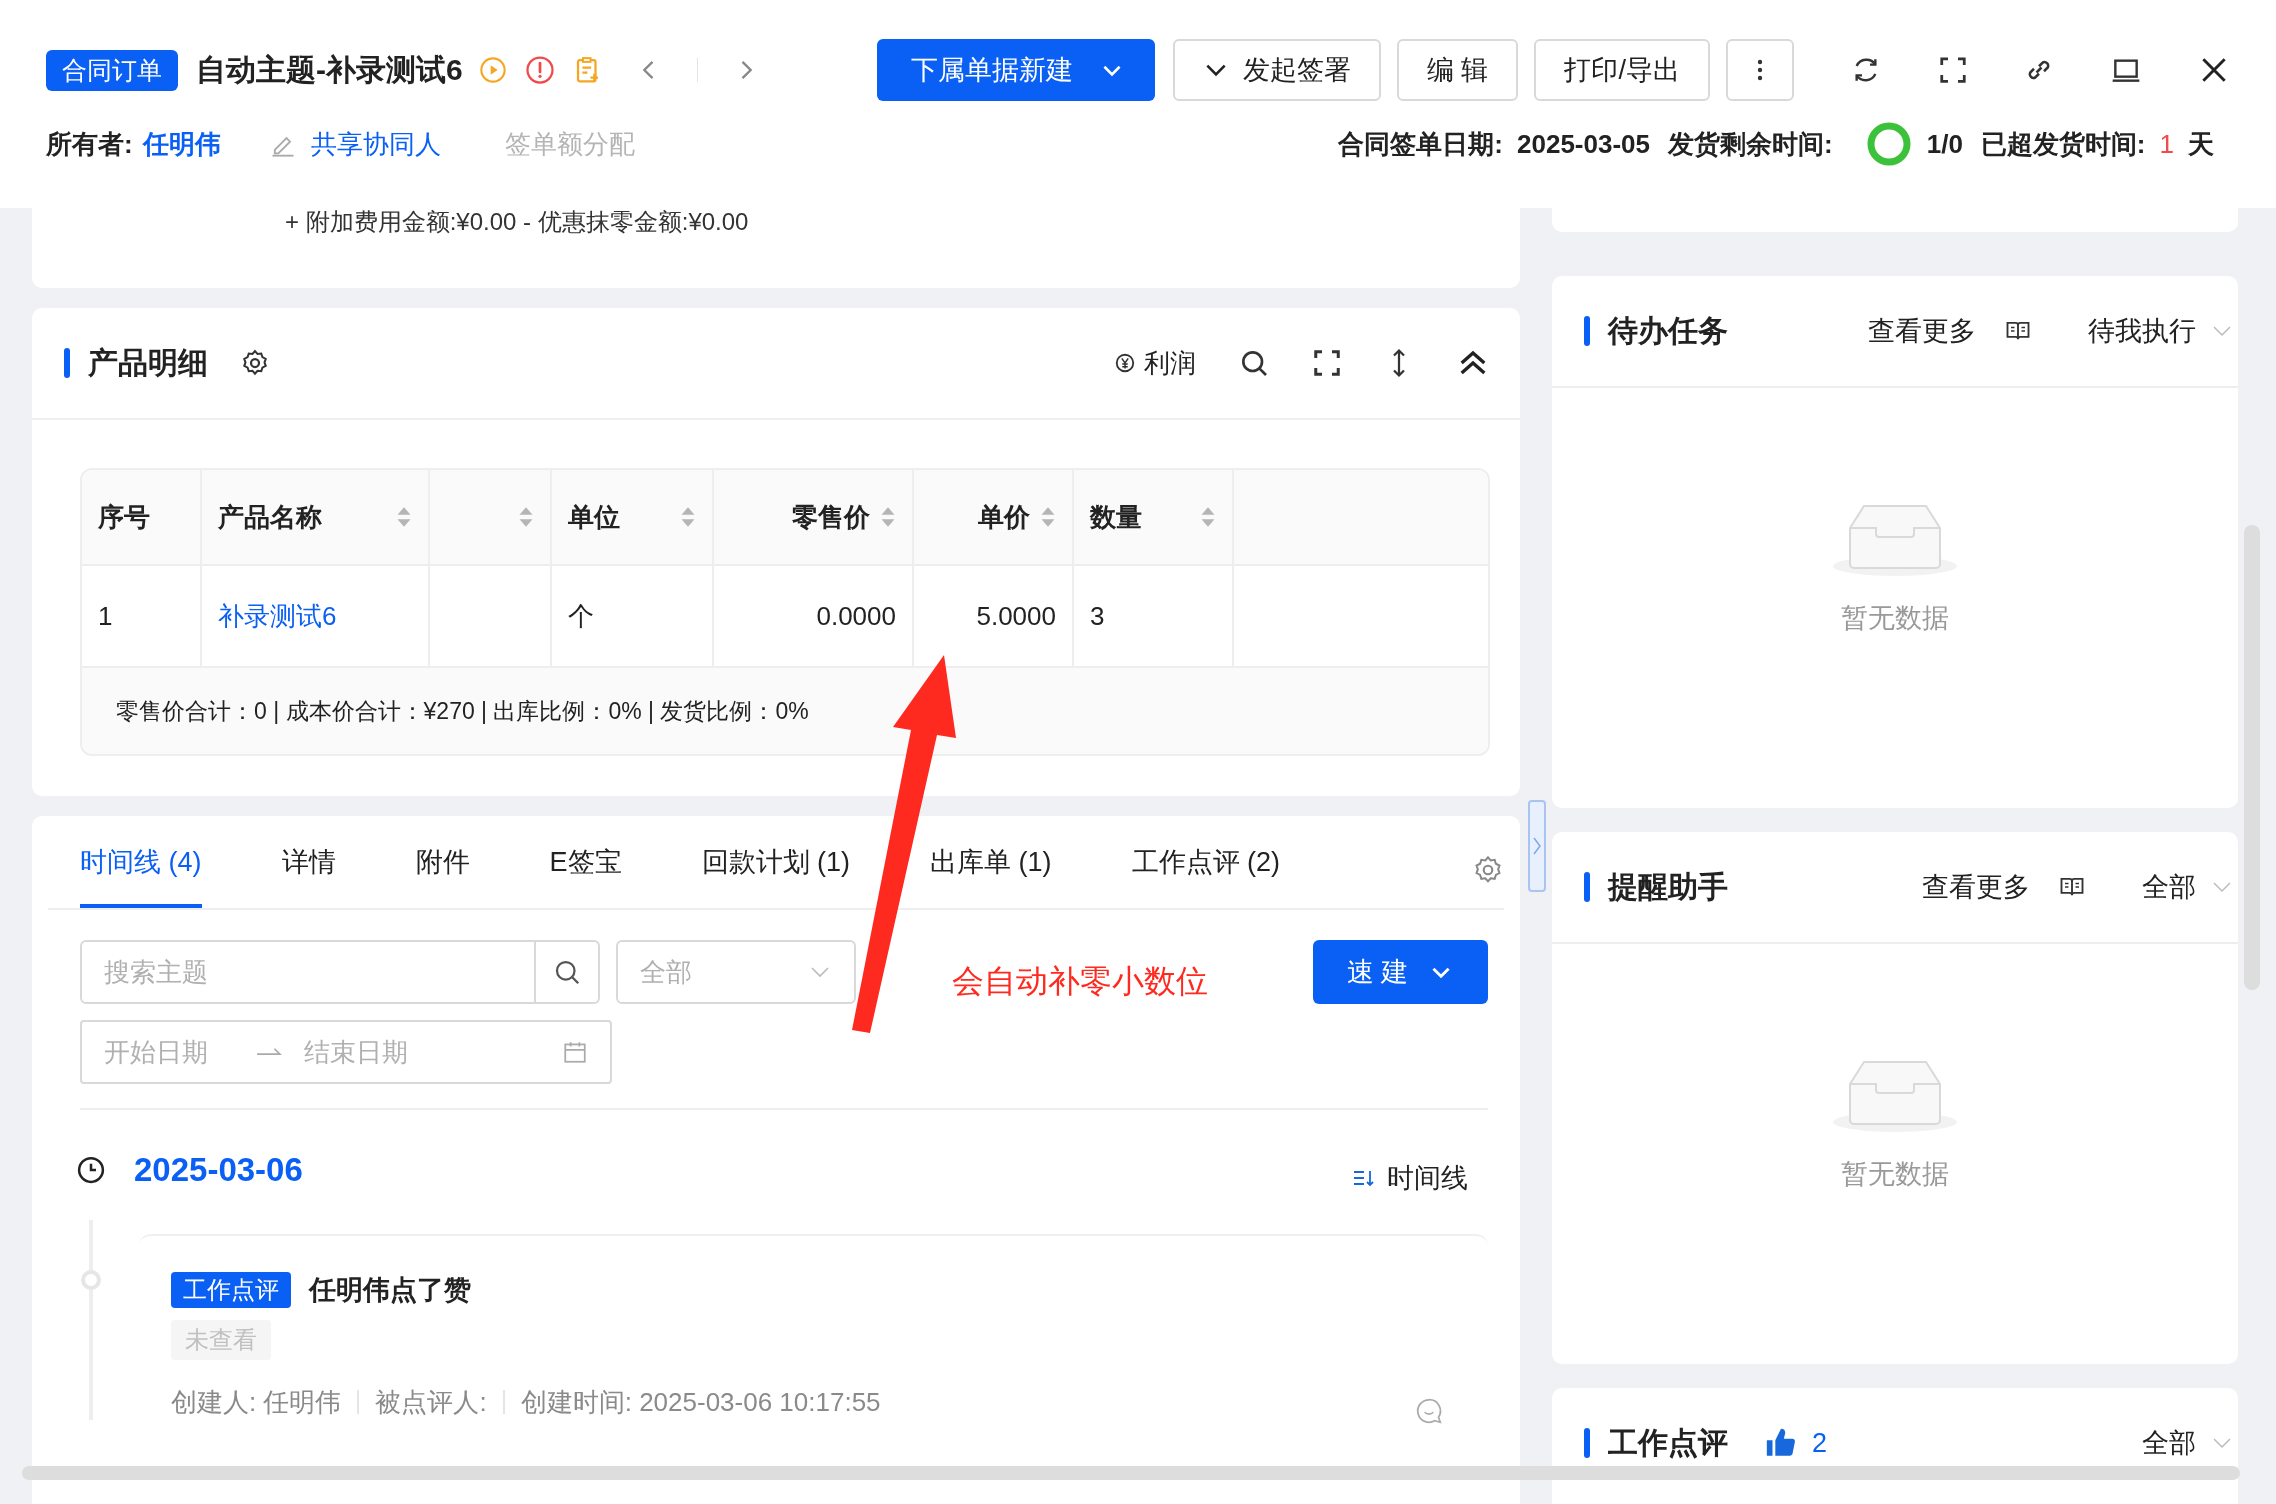  Describe the element at coordinates (539, 70) in the screenshot. I see `warning-icon` at that location.